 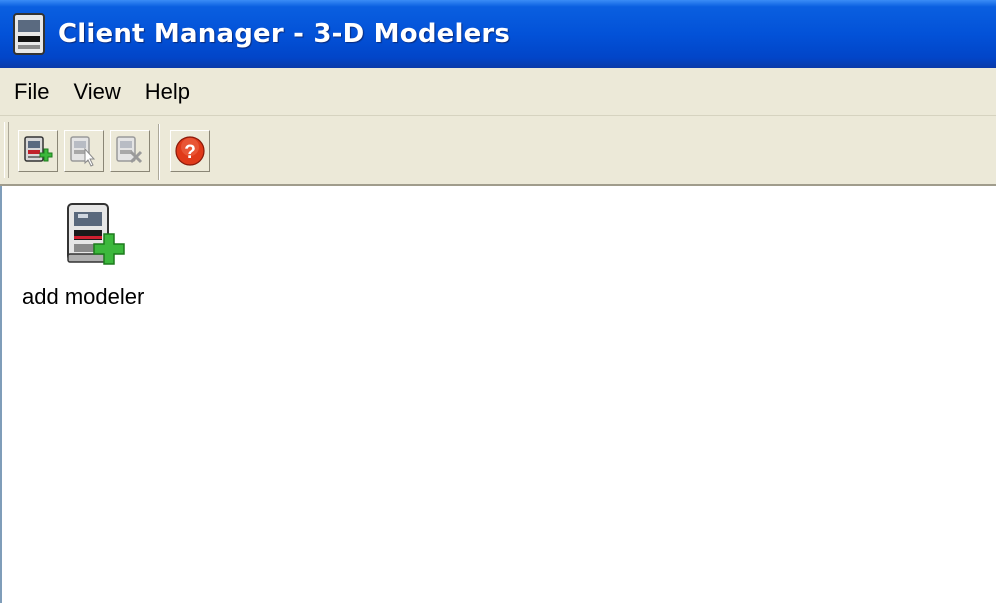 I want to click on remove-modeler-icon, so click(x=129, y=150).